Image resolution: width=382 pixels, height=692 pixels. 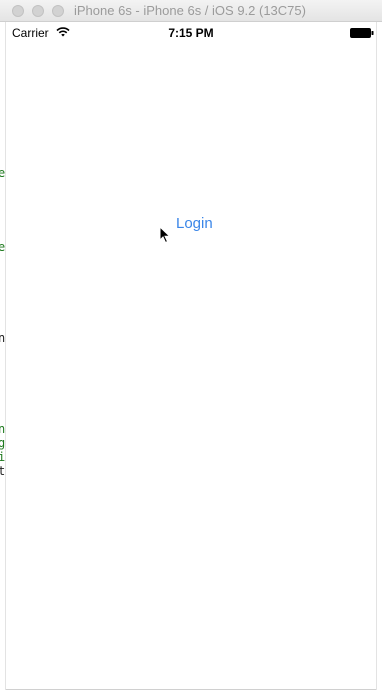 What do you see at coordinates (194, 223) in the screenshot?
I see `login-button: Login` at bounding box center [194, 223].